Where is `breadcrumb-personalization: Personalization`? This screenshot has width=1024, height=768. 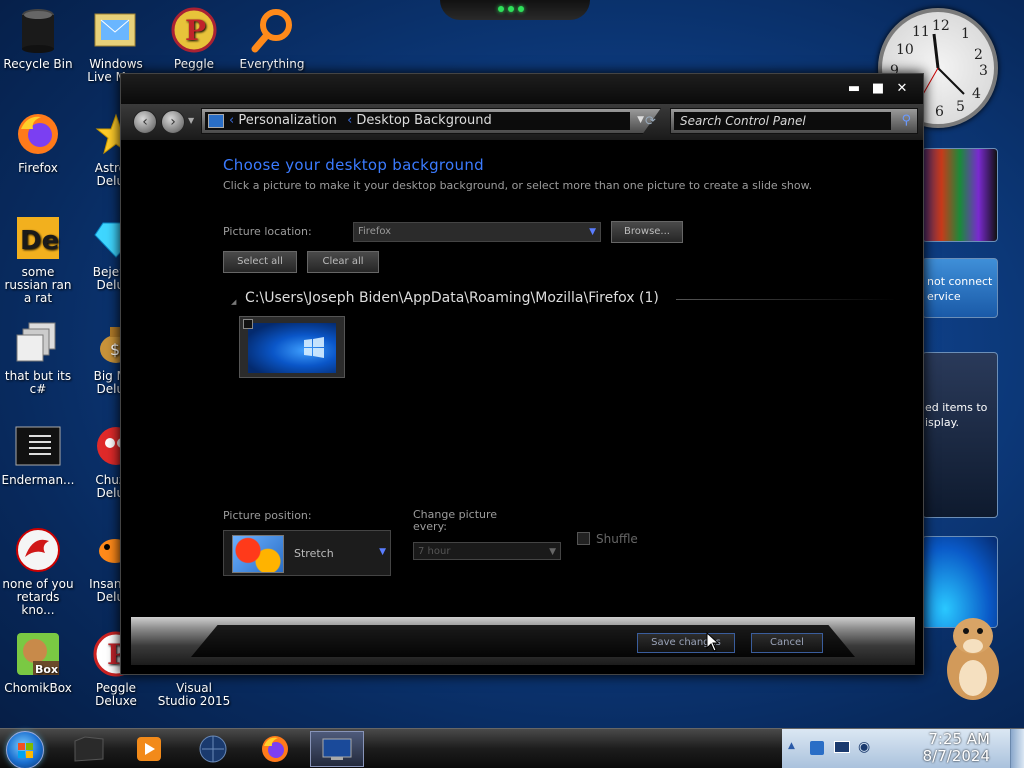 breadcrumb-personalization: Personalization is located at coordinates (287, 120).